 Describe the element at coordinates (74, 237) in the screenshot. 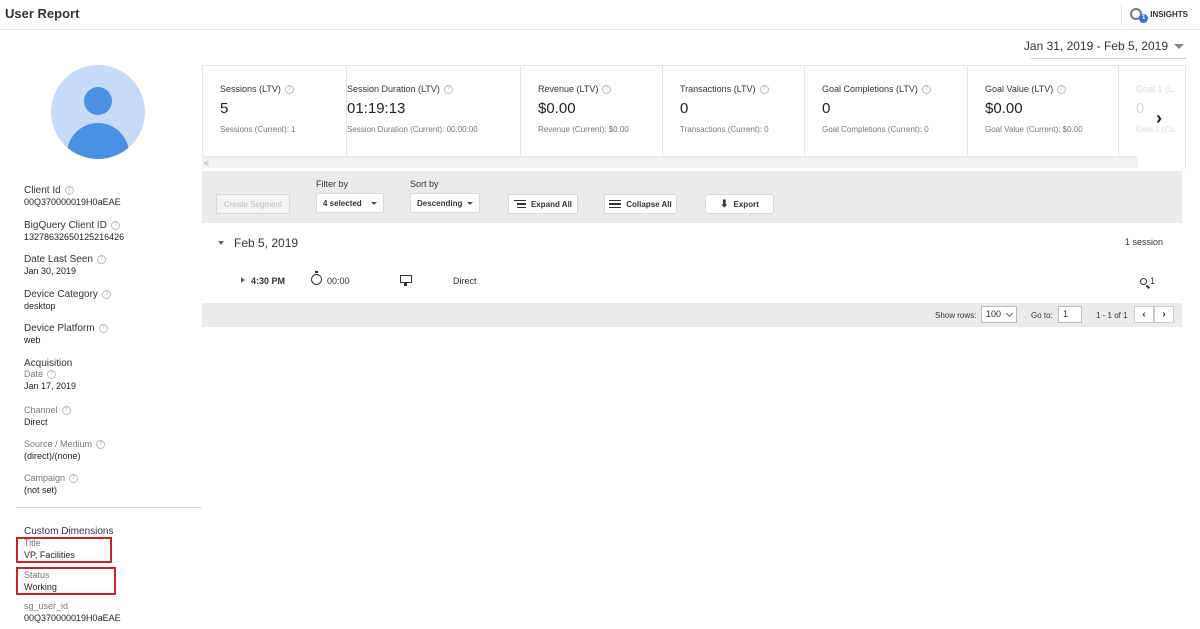

I see `bigquery-client-id-value: 13278632650125216426` at that location.